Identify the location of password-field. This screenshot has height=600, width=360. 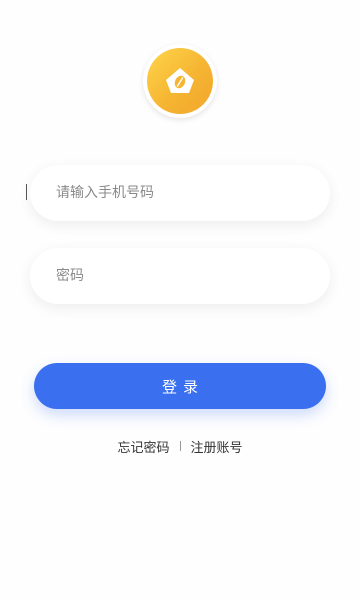
(180, 276).